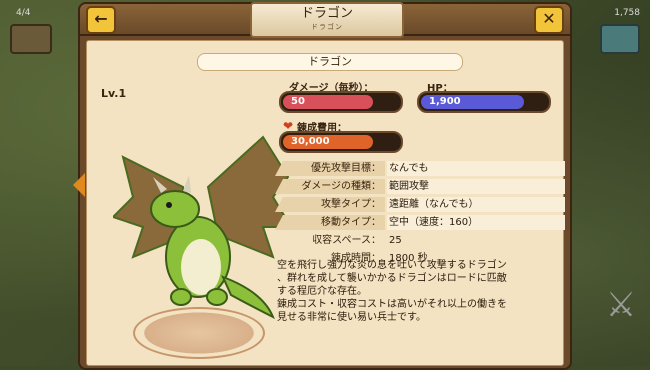 The width and height of the screenshot is (650, 370). Describe the element at coordinates (351, 317) in the screenshot. I see `description-line: 見せる非常に使い易い兵士です。` at that location.